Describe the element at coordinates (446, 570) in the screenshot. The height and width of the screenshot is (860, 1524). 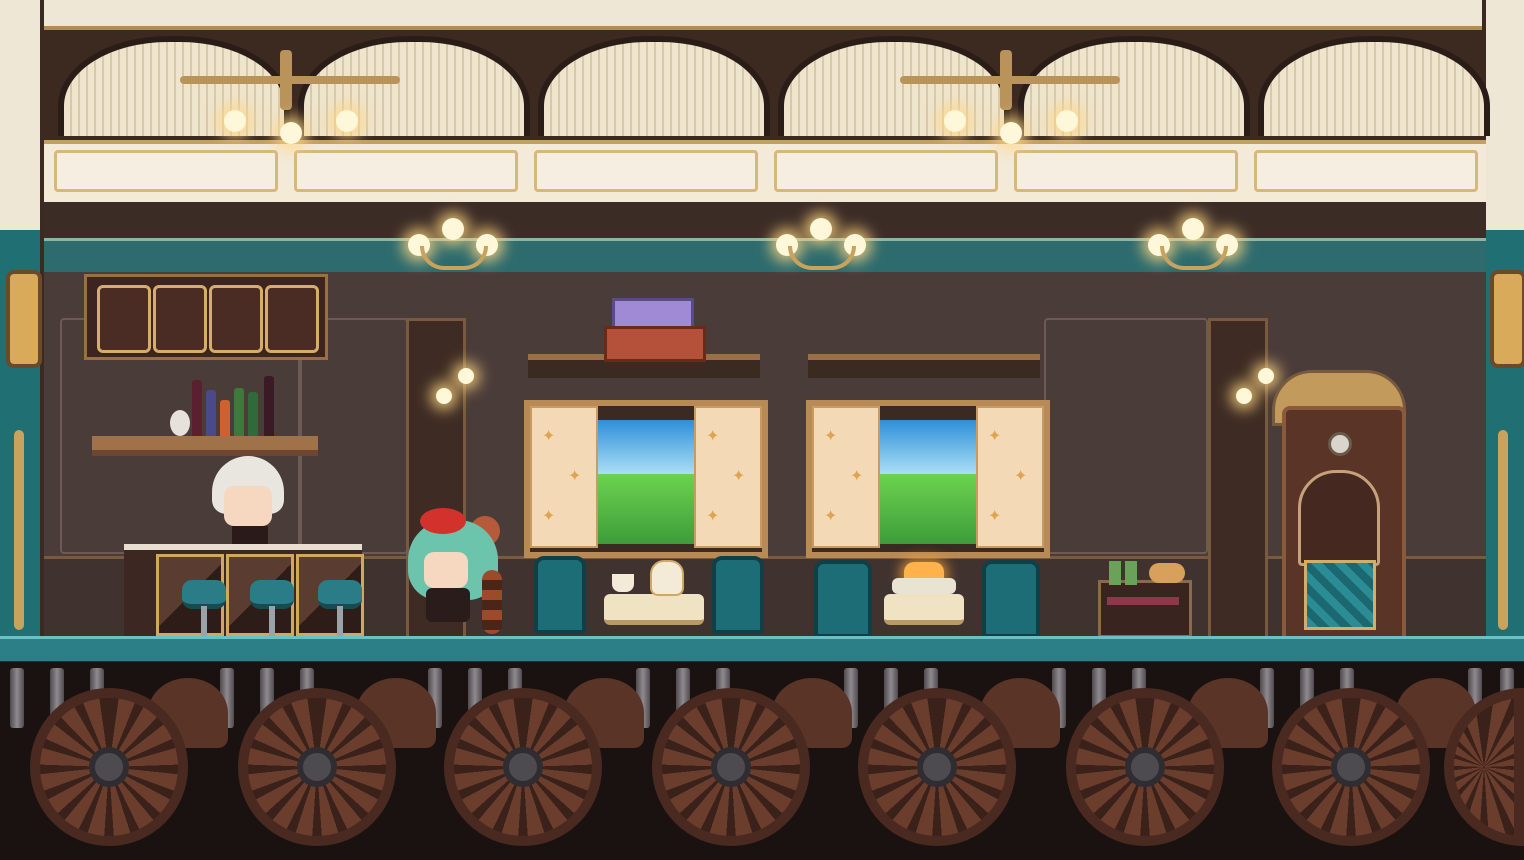
I see `character-face` at that location.